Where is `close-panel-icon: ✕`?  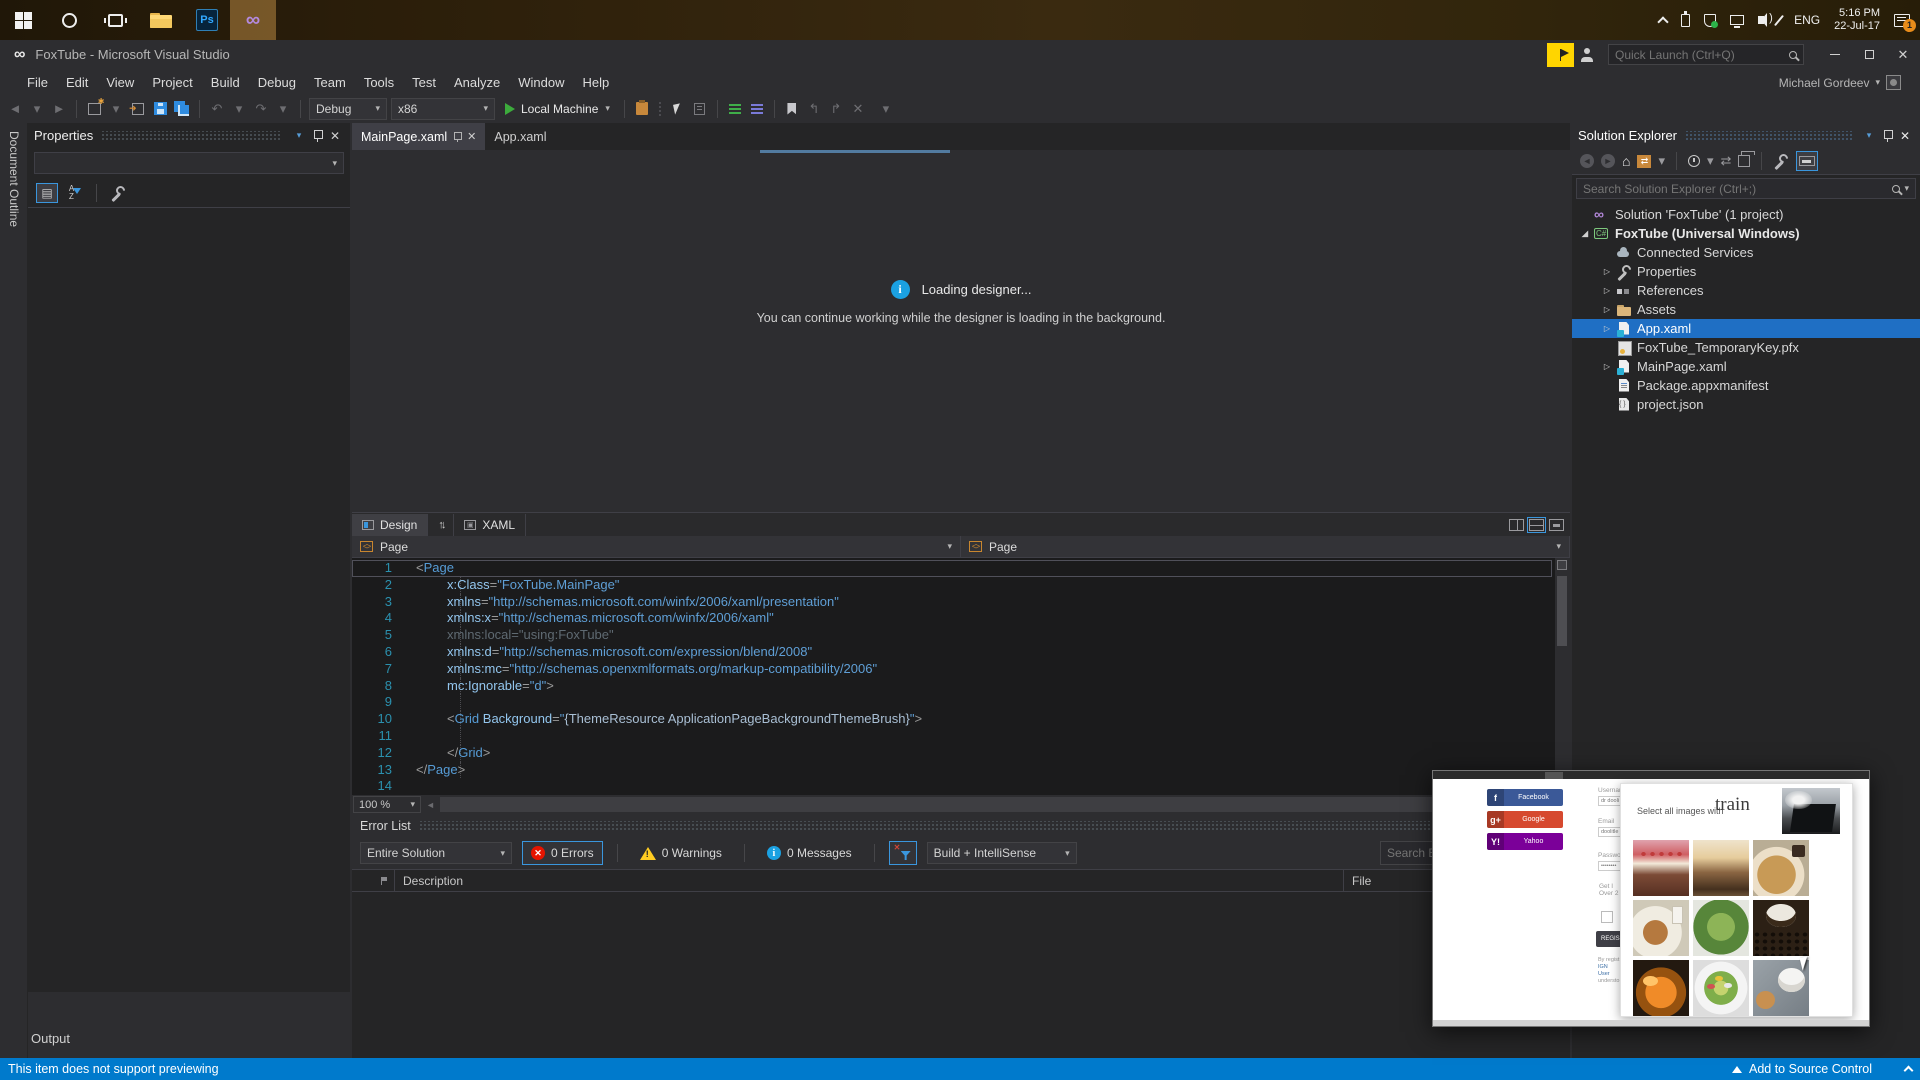 close-panel-icon: ✕ is located at coordinates (335, 136).